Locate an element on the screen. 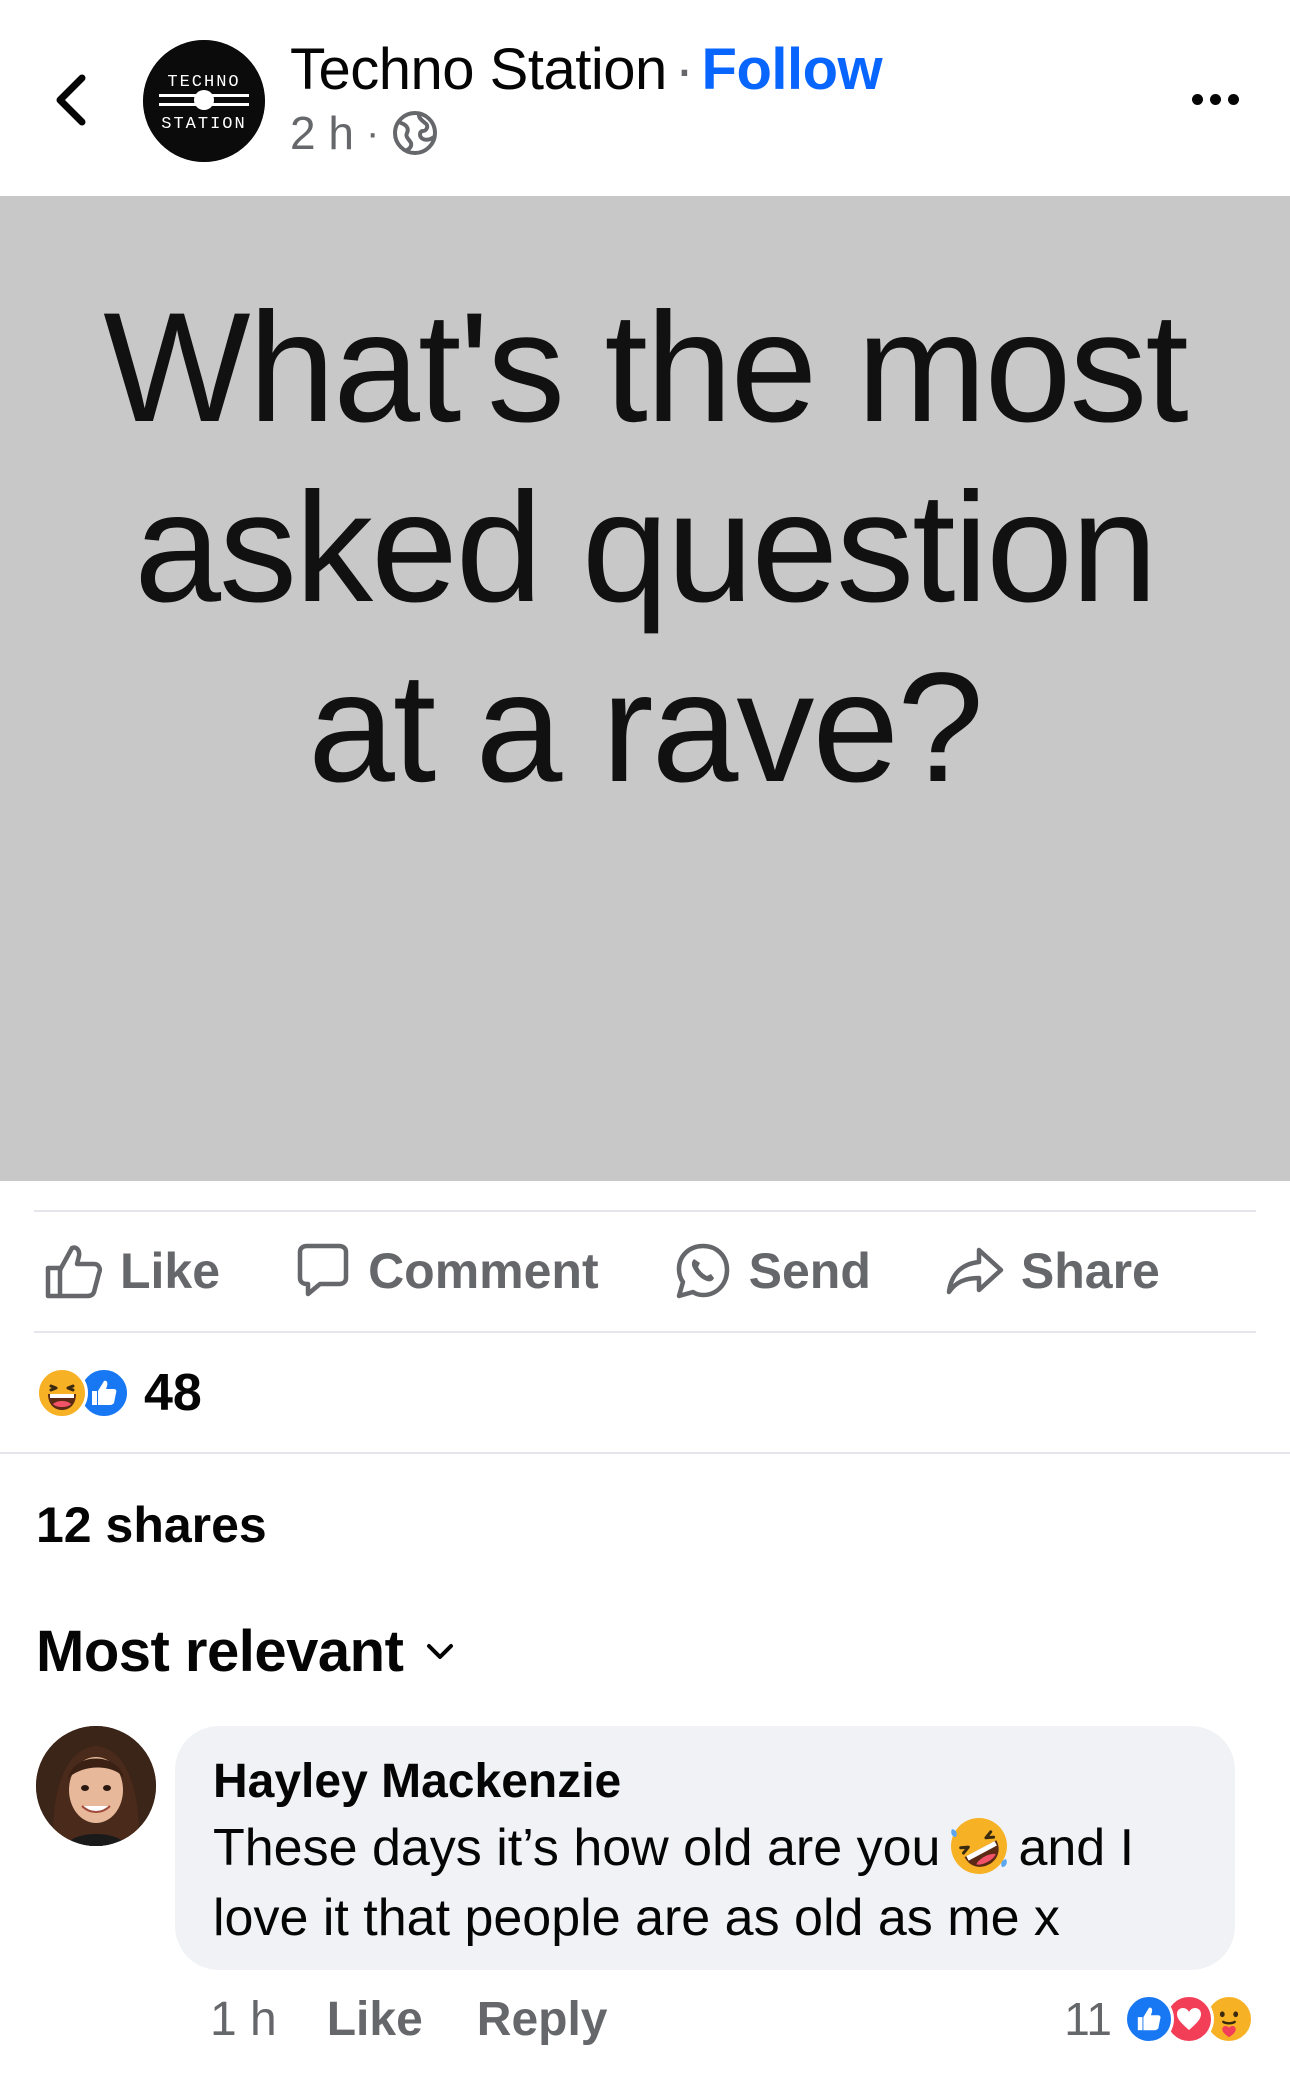  comment-meta: 1 h Like Reply is located at coordinates (436, 2019).